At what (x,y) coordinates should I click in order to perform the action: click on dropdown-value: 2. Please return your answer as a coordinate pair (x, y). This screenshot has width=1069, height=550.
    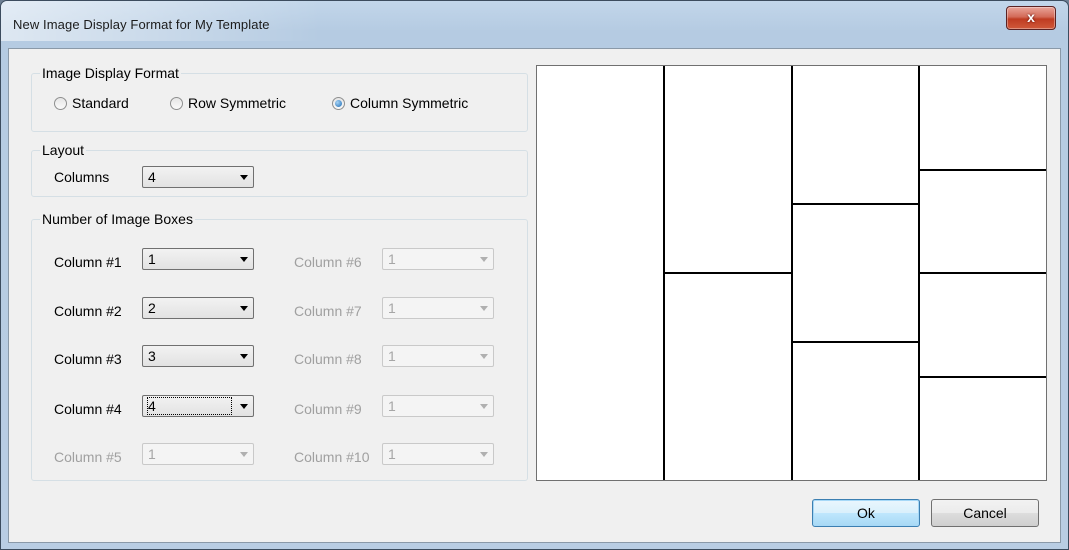
    Looking at the image, I should click on (152, 308).